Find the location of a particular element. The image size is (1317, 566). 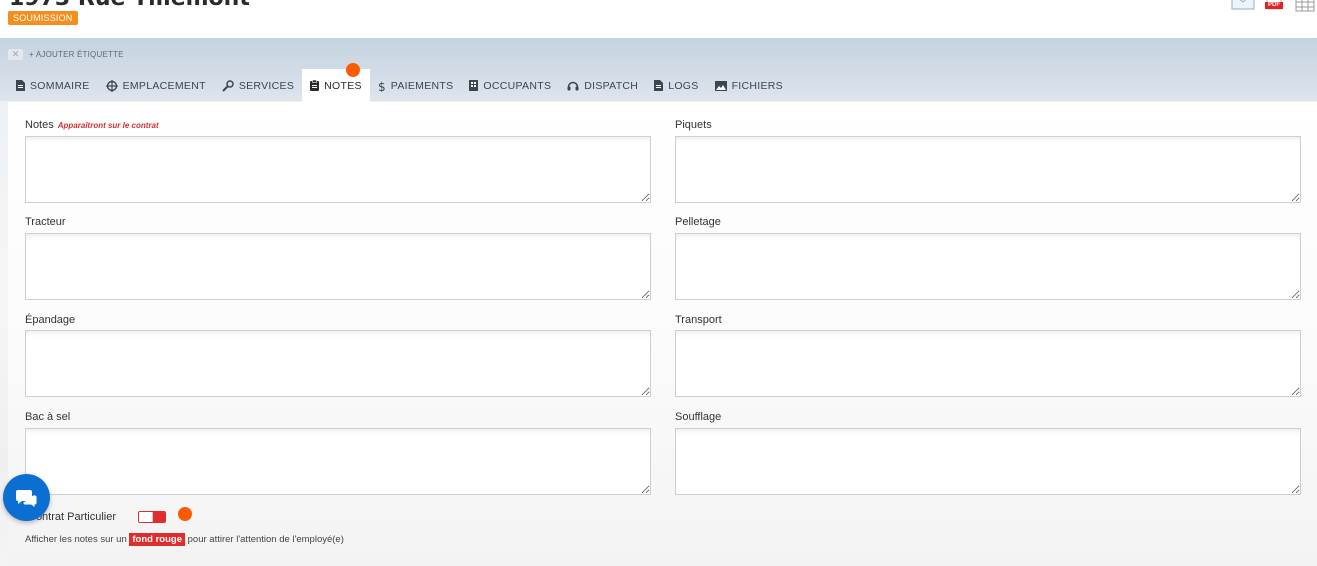

tab-dispatch: DISPATCH is located at coordinates (602, 85).